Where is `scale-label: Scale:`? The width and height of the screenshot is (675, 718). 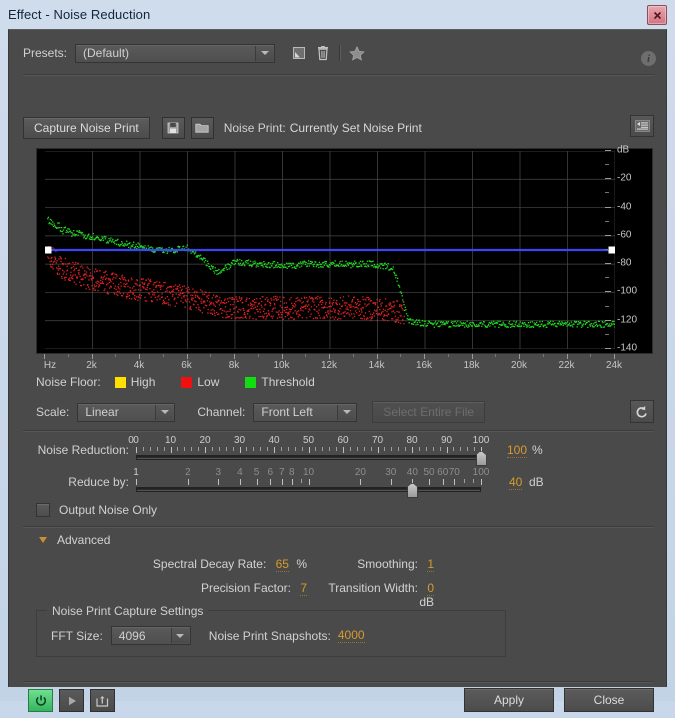 scale-label: Scale: is located at coordinates (53, 412).